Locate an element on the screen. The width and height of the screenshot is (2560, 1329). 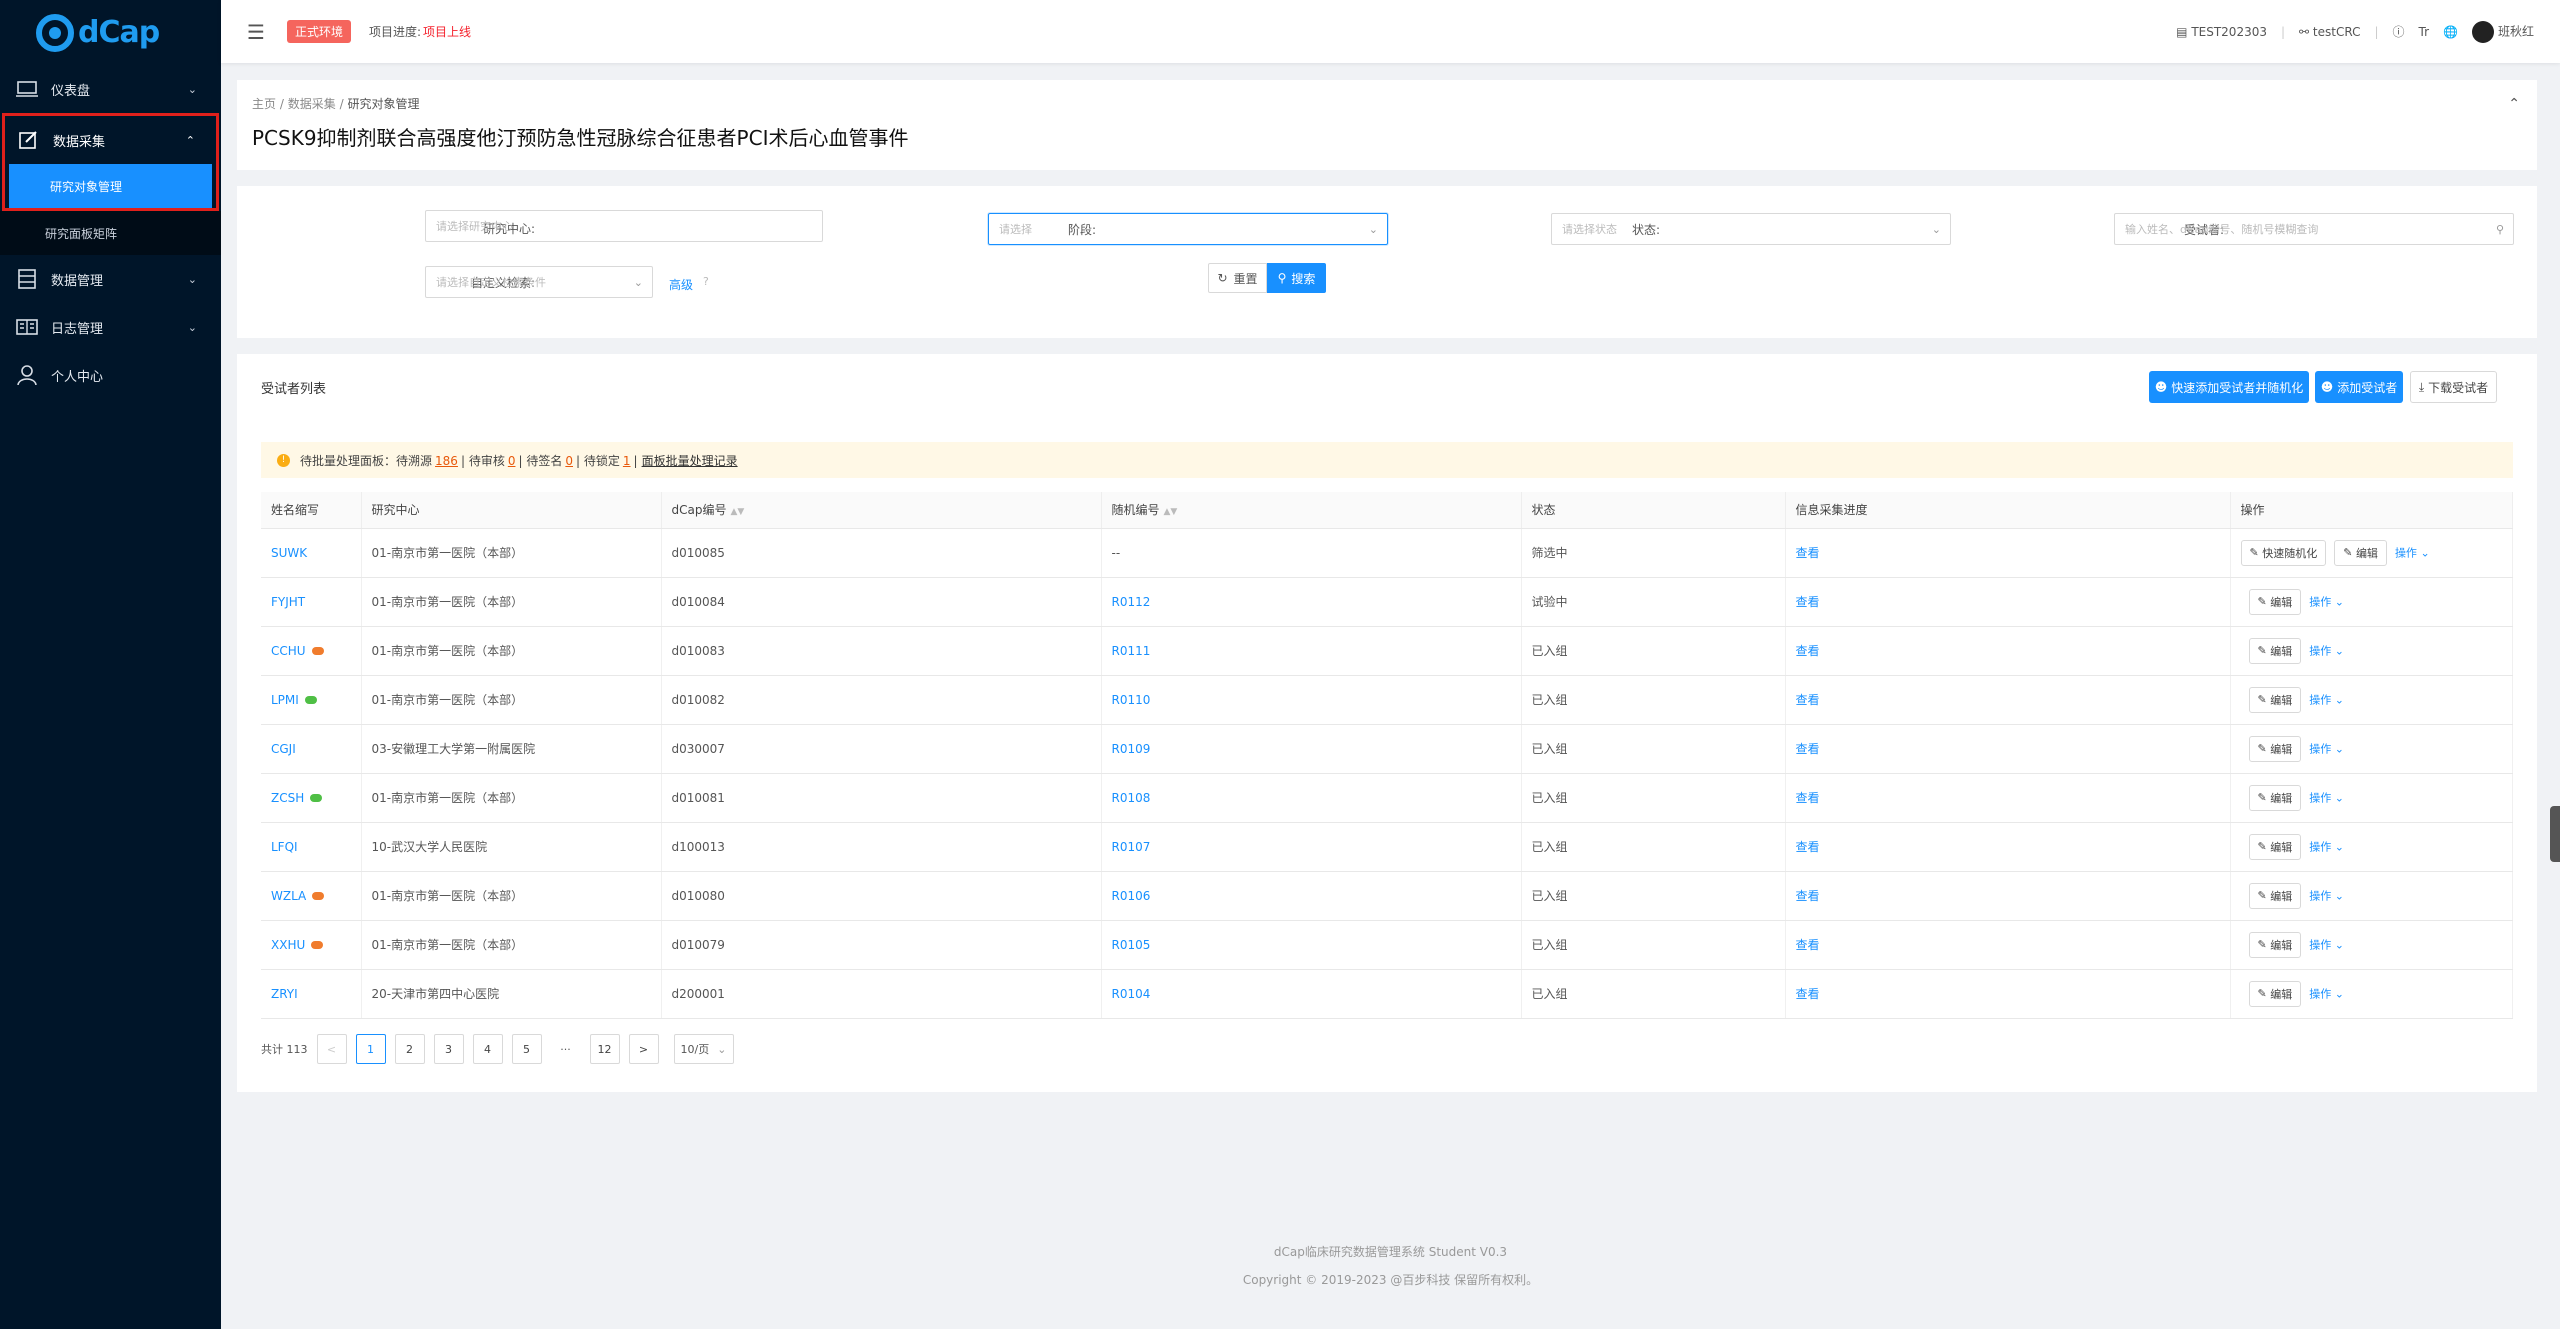
cell-name: LPMI is located at coordinates (311, 700).